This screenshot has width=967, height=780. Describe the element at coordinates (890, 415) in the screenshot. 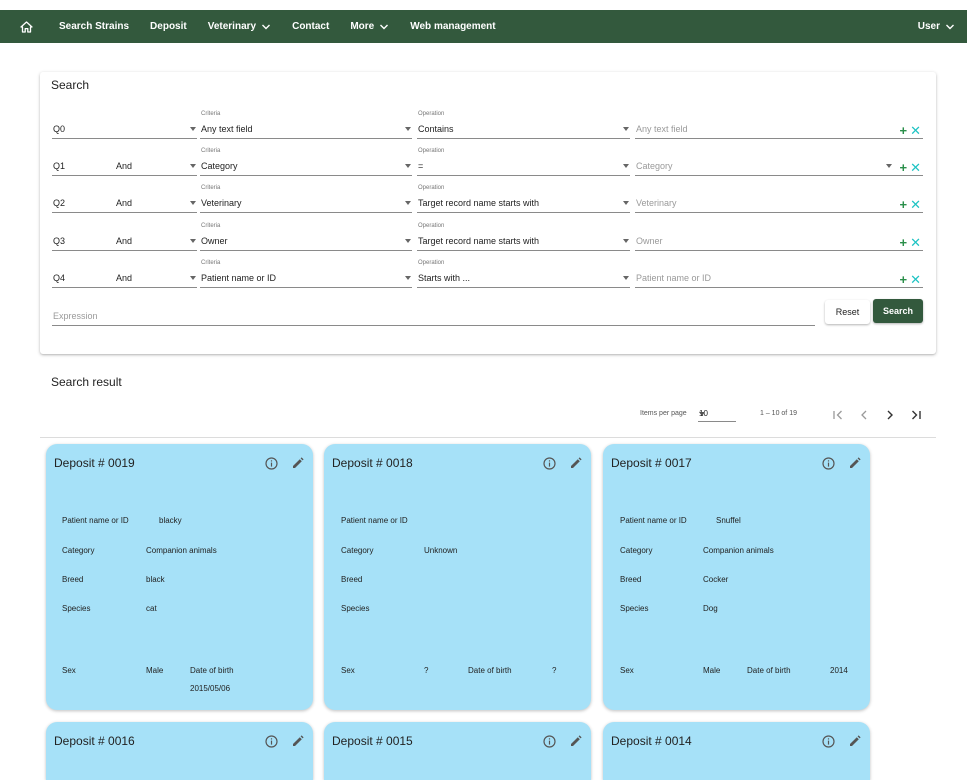

I see `next-page-button` at that location.